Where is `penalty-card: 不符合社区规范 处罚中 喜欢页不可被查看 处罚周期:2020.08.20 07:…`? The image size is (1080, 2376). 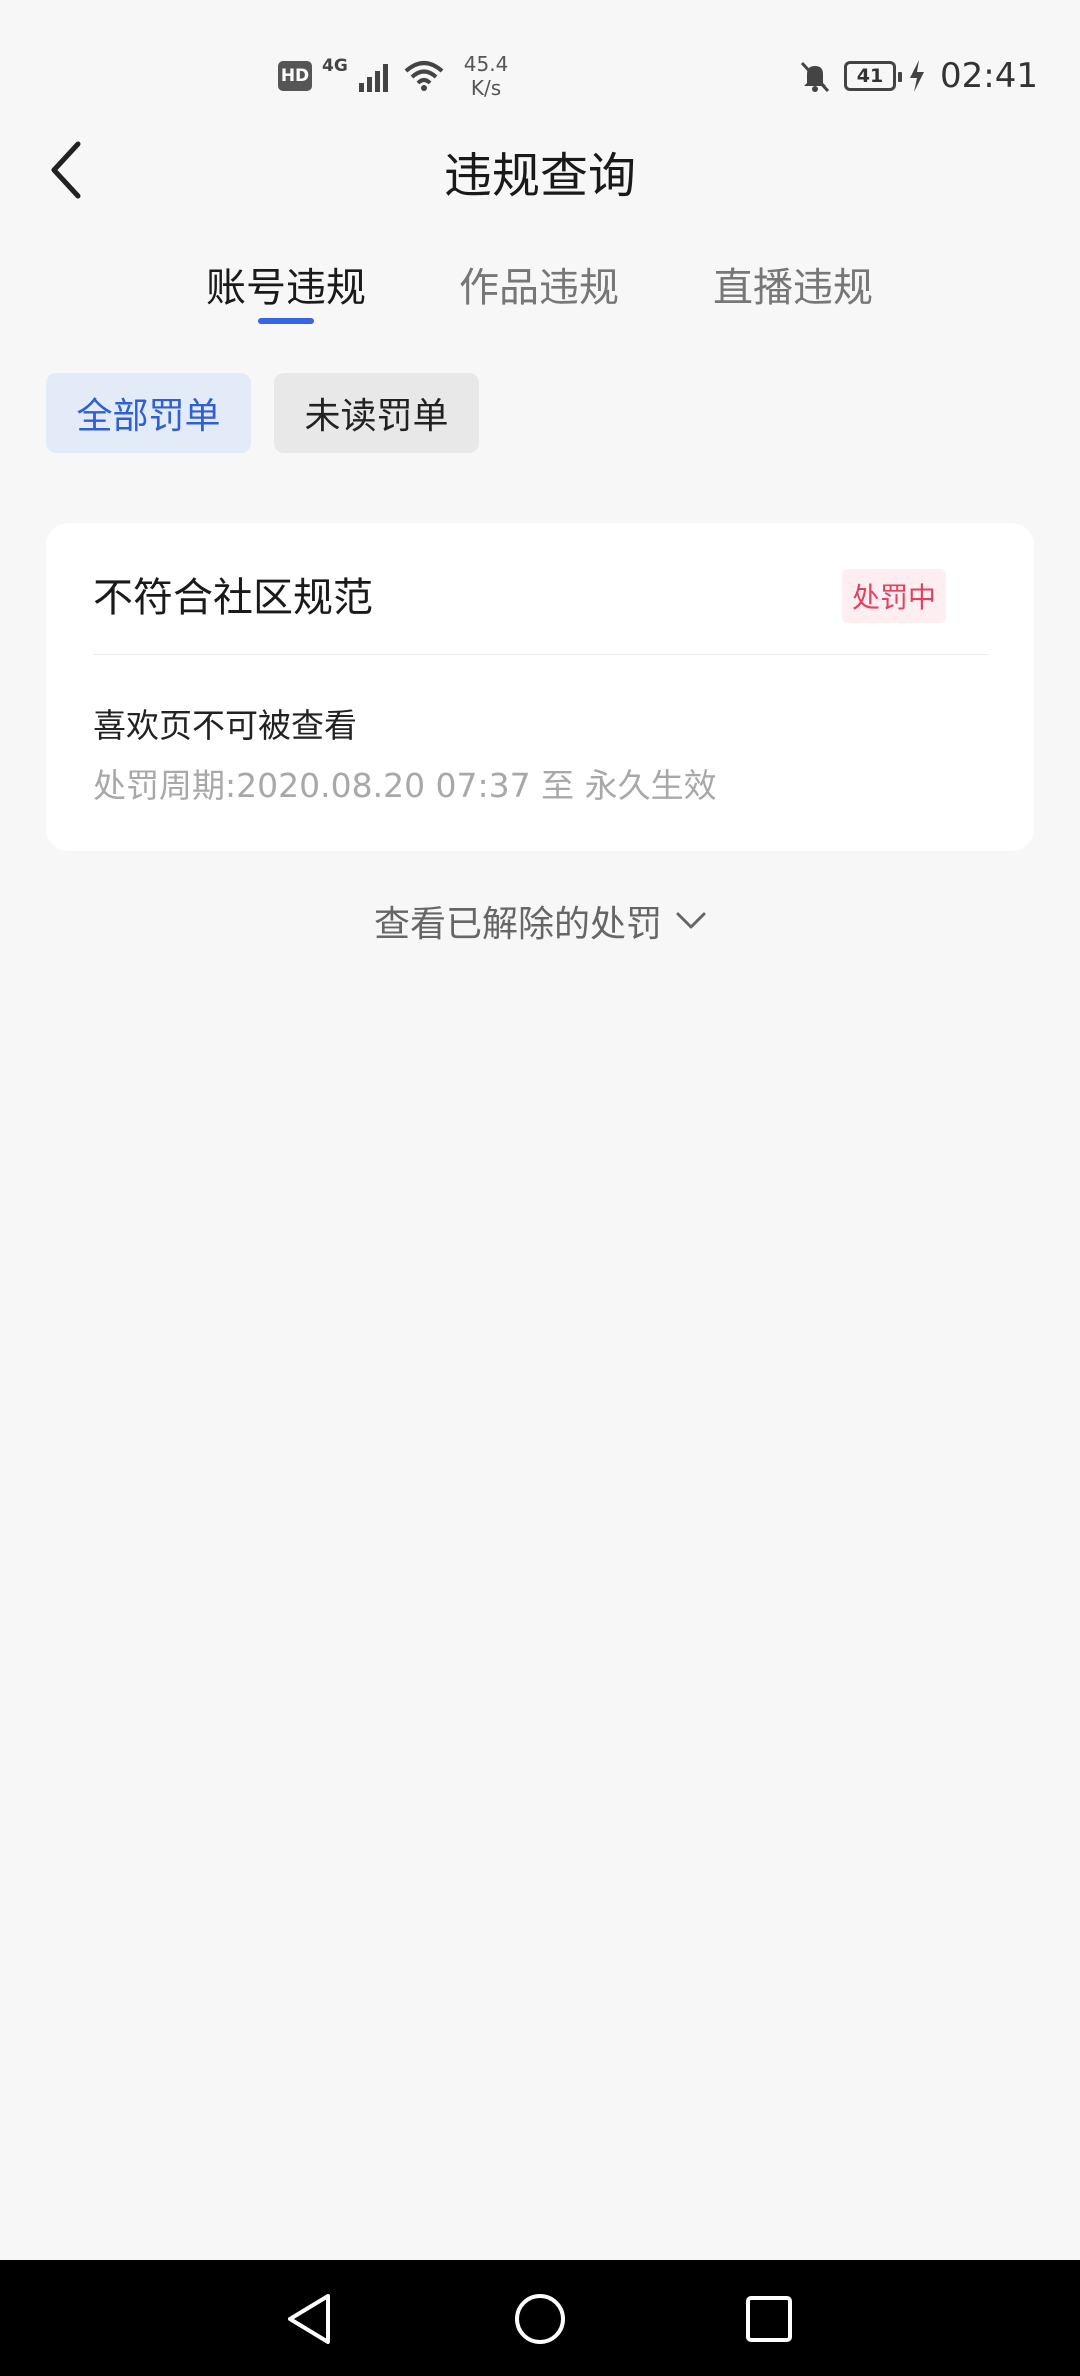 penalty-card: 不符合社区规范 处罚中 喜欢页不可被查看 处罚周期:2020.08.20 07:… is located at coordinates (540, 687).